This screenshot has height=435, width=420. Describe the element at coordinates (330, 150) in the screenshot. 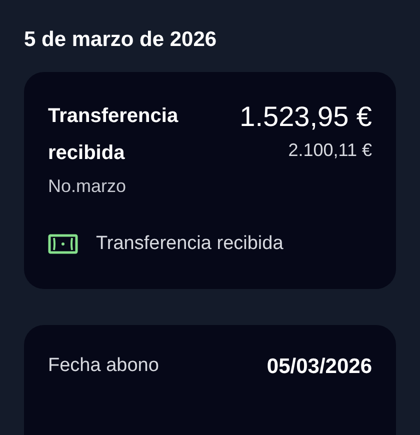

I see `balance: 2.100,11 €` at that location.